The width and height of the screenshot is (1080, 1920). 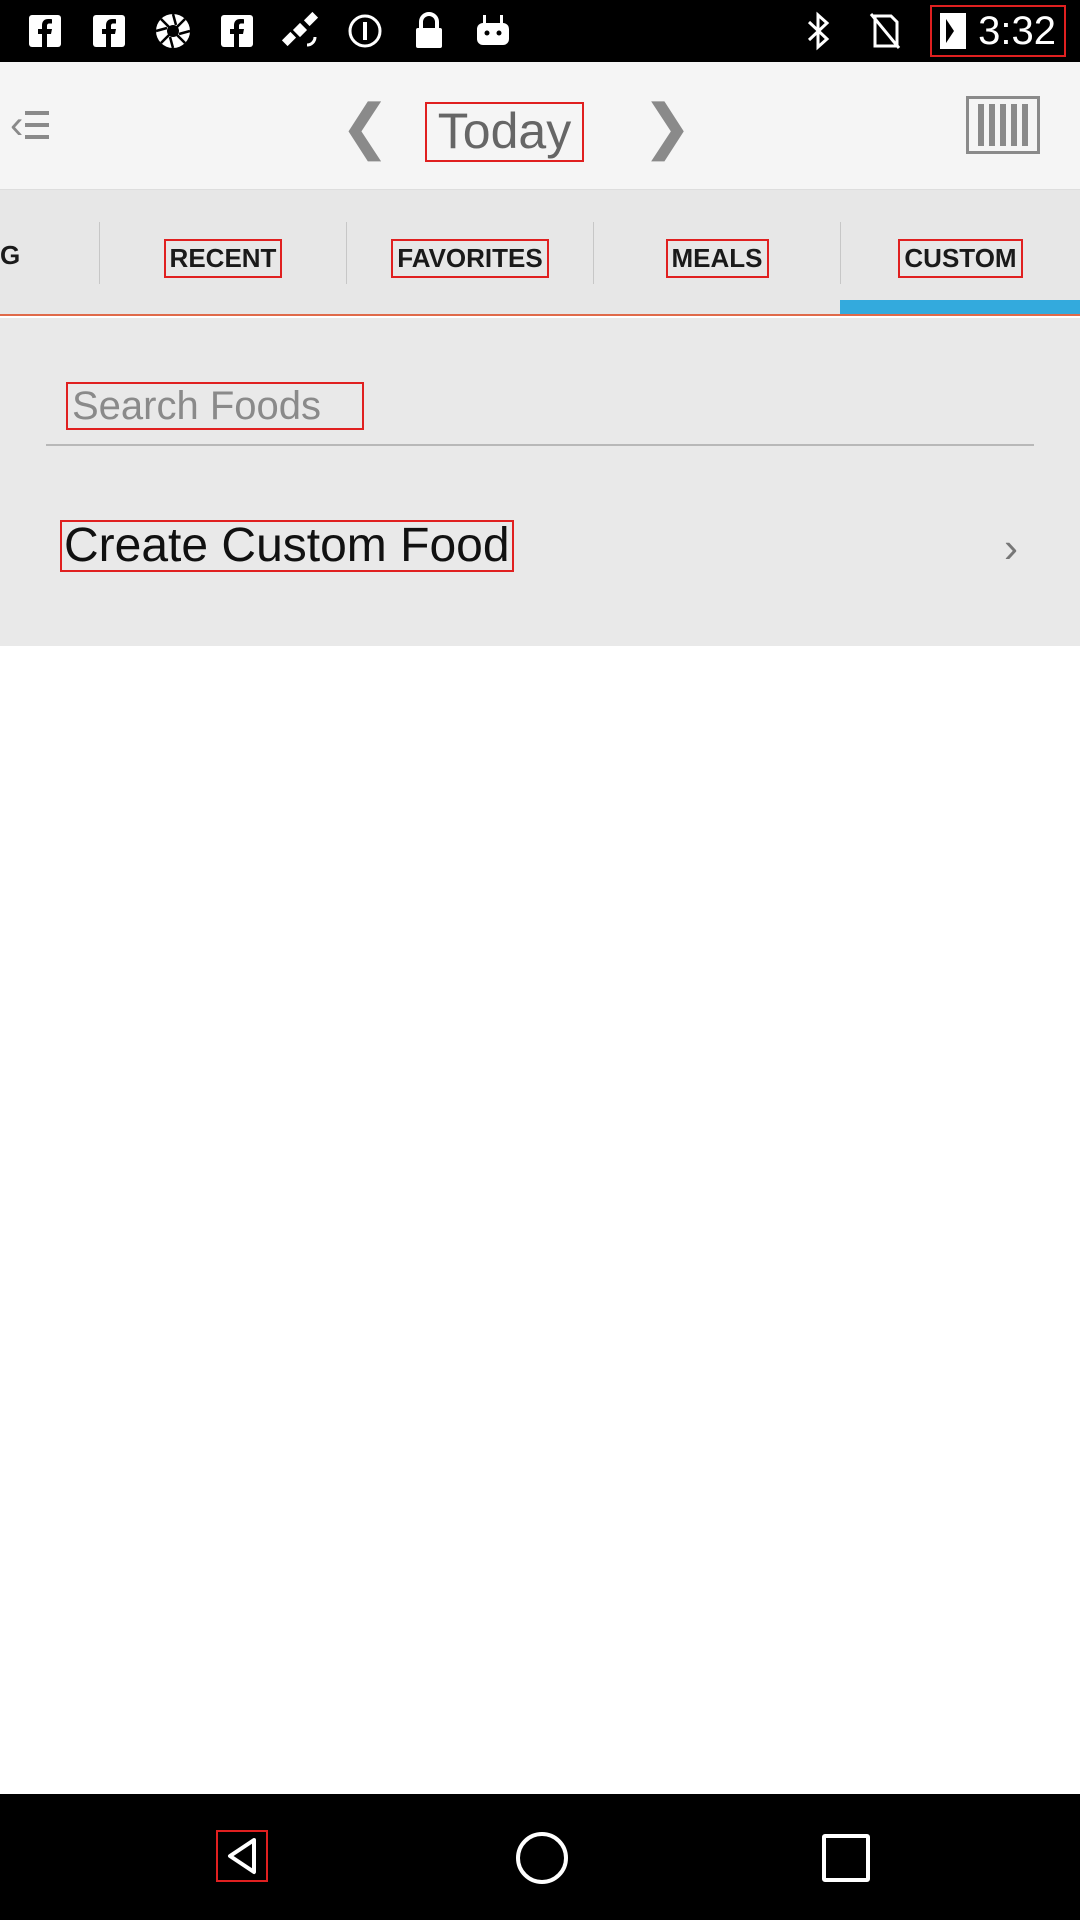 I want to click on menu-icon, so click(x=37, y=125).